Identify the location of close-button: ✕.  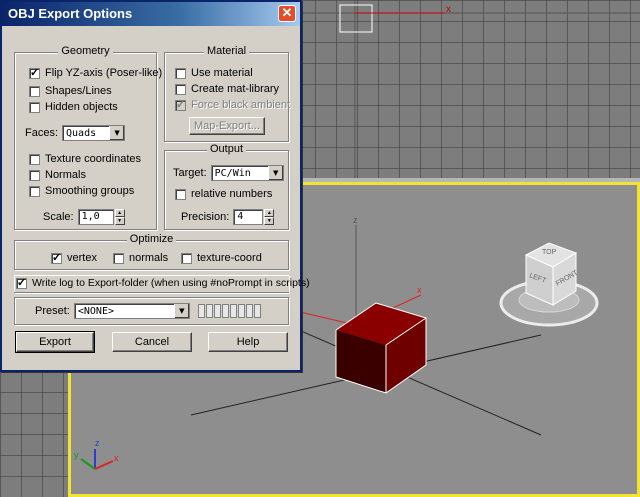
(287, 13).